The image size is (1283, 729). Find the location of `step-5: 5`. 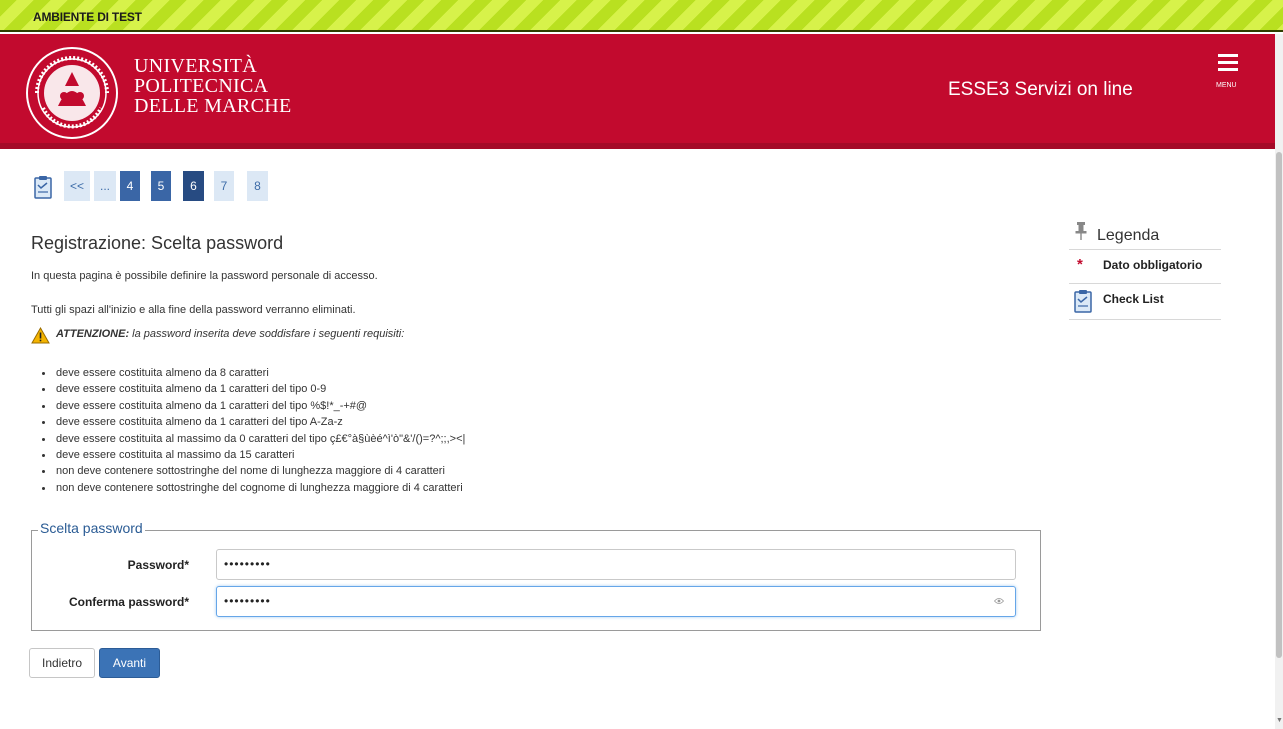

step-5: 5 is located at coordinates (161, 186).